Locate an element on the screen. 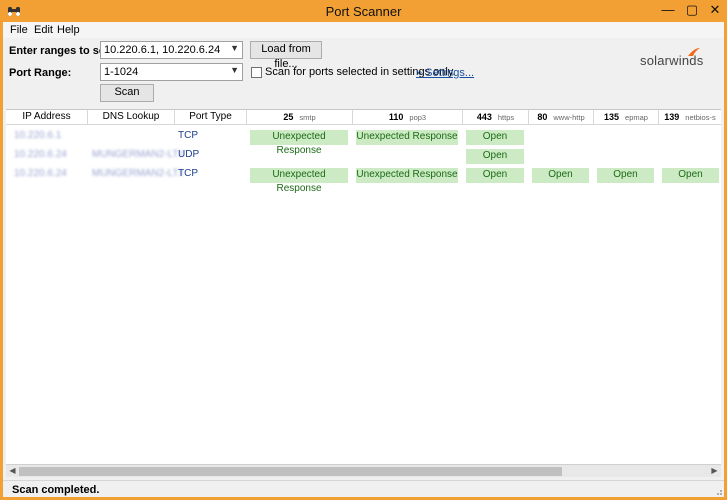  status-text: Scan completed. is located at coordinates (56, 490).